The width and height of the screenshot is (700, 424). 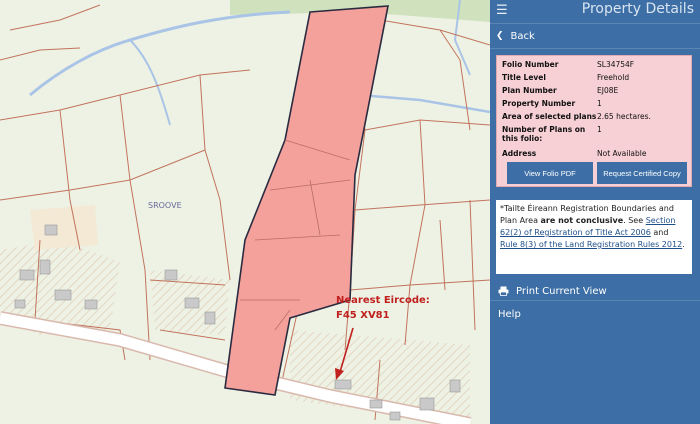 I want to click on back-label: Back, so click(x=522, y=36).